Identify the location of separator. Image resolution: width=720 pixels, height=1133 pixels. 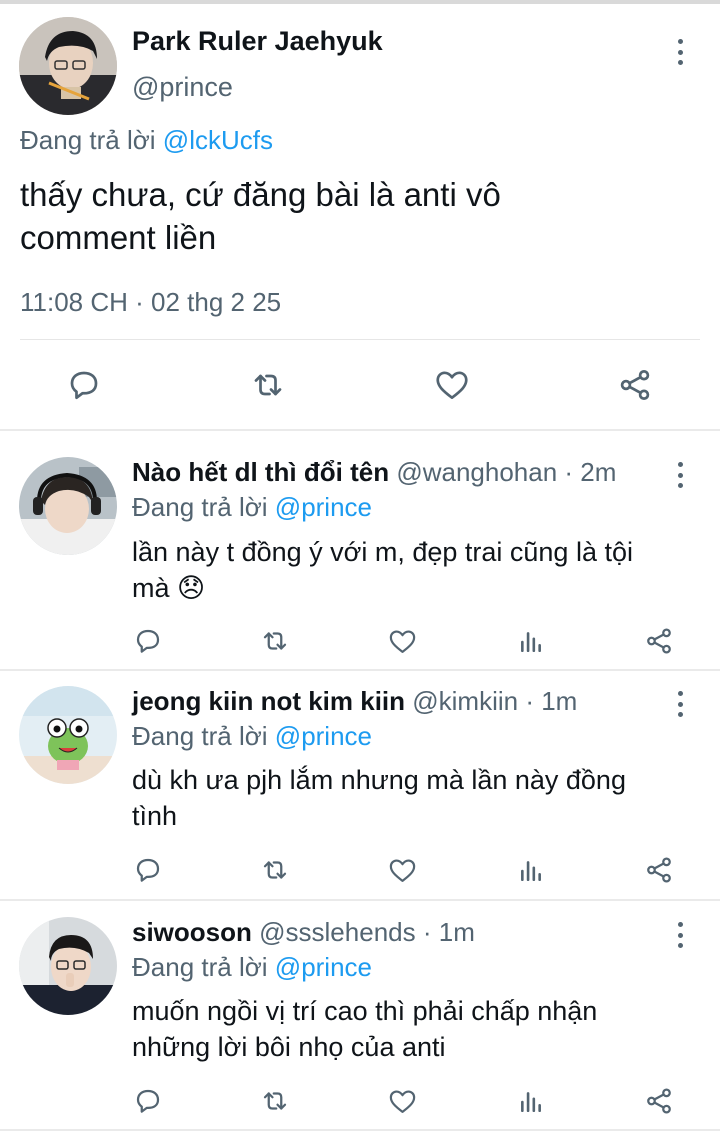
(360, 339).